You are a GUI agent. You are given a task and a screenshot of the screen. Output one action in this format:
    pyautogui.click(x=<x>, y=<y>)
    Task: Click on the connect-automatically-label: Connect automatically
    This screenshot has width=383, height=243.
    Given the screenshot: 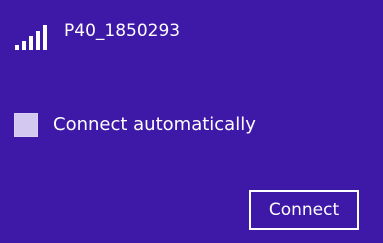 What is the action you would take?
    pyautogui.click(x=154, y=125)
    